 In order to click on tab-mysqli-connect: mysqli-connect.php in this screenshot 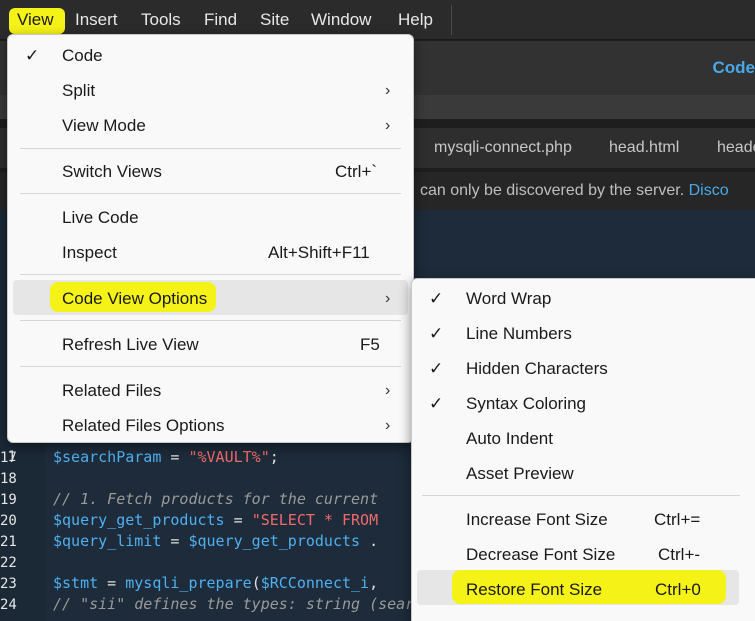, I will do `click(503, 148)`.